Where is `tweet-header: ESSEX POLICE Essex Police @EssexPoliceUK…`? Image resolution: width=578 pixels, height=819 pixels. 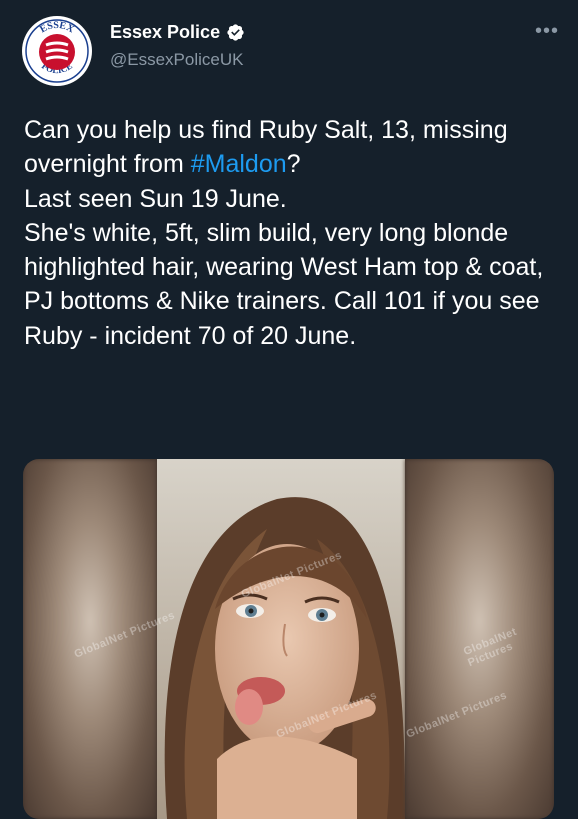
tweet-header: ESSEX POLICE Essex Police @EssexPoliceUK… is located at coordinates (292, 50).